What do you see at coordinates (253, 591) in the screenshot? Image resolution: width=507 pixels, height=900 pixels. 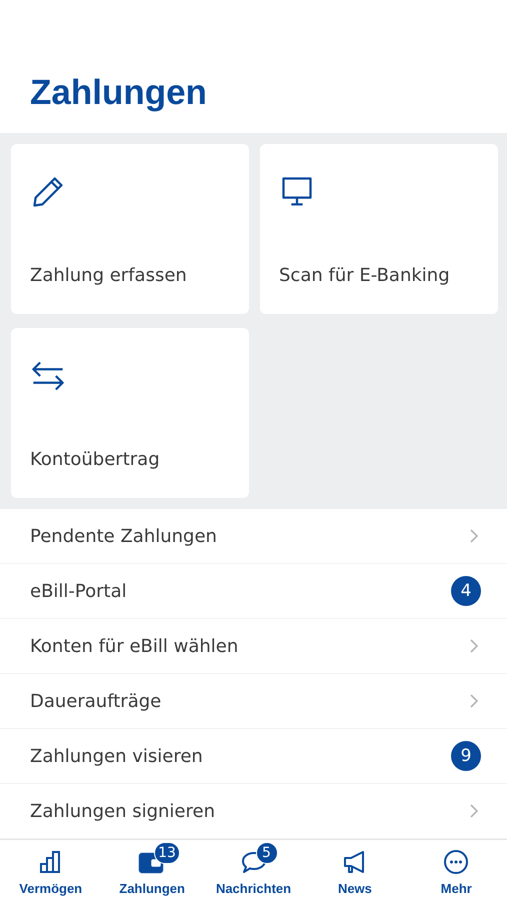 I see `list-item: eBill-Portal 4` at bounding box center [253, 591].